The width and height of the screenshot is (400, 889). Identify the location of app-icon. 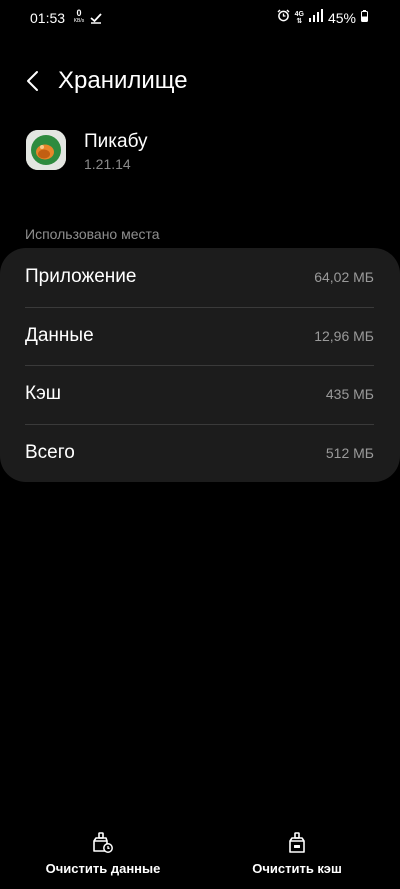
(46, 150).